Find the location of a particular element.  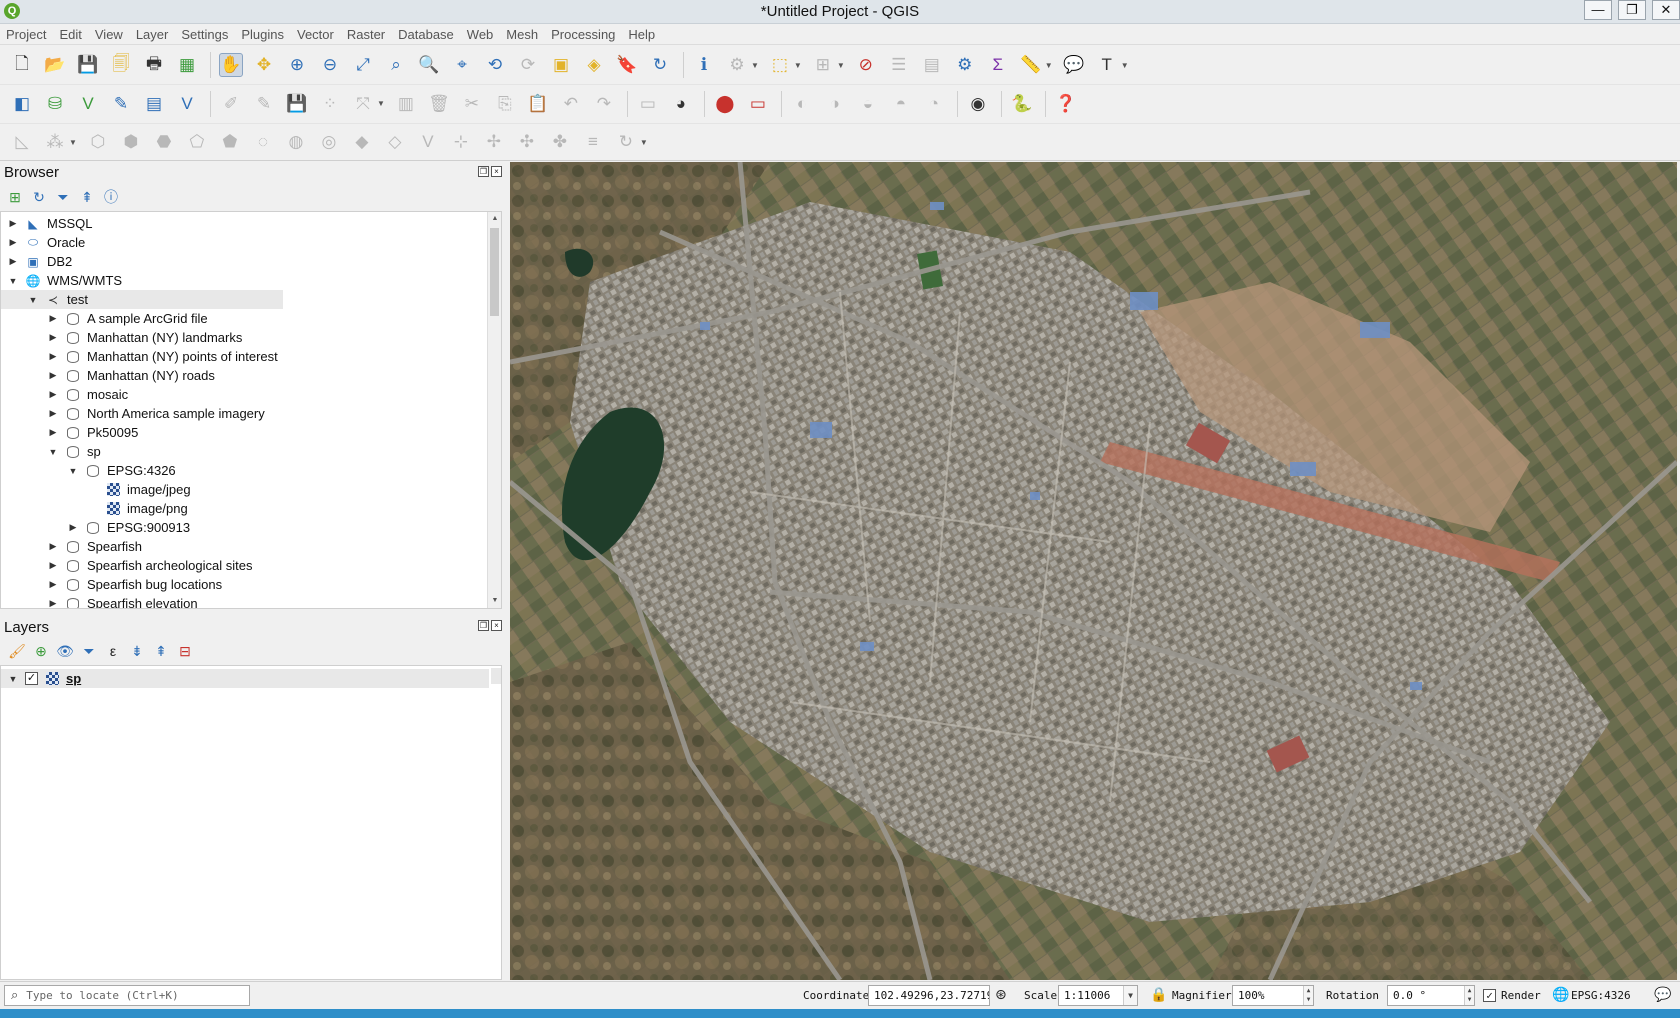

reverse-line-icon: ✤ is located at coordinates (560, 142).